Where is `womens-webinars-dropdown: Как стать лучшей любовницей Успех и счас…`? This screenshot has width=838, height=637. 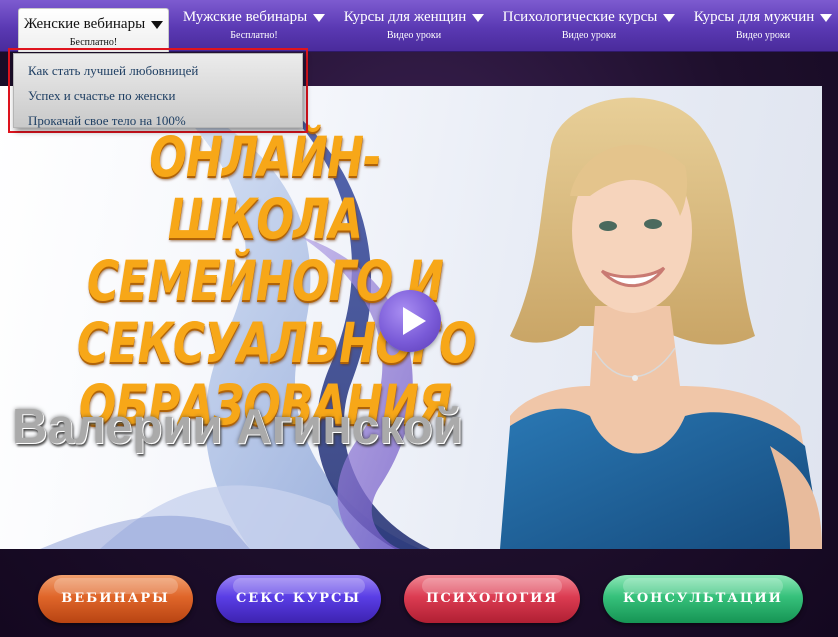
womens-webinars-dropdown: Как стать лучшей любовницей Успех и счас… is located at coordinates (158, 90).